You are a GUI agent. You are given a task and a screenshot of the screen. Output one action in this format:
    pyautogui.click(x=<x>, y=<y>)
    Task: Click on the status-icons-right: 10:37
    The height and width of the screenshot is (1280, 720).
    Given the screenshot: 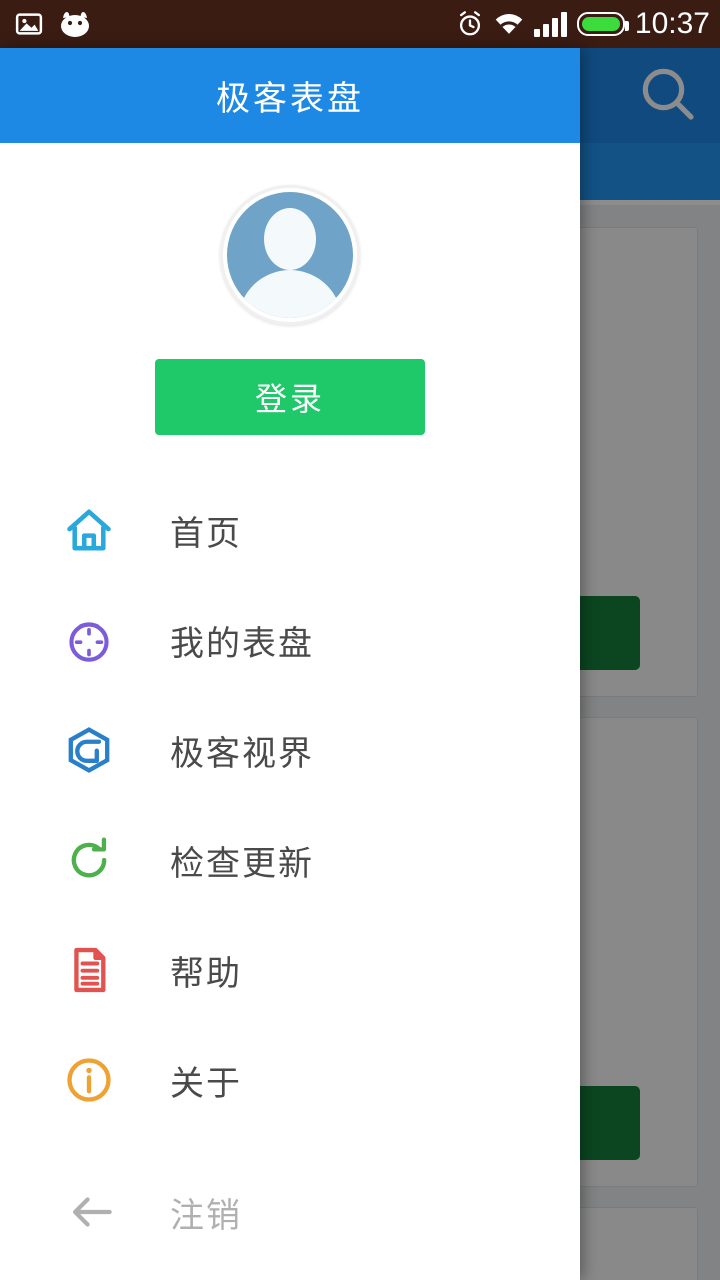 What is the action you would take?
    pyautogui.click(x=583, y=24)
    